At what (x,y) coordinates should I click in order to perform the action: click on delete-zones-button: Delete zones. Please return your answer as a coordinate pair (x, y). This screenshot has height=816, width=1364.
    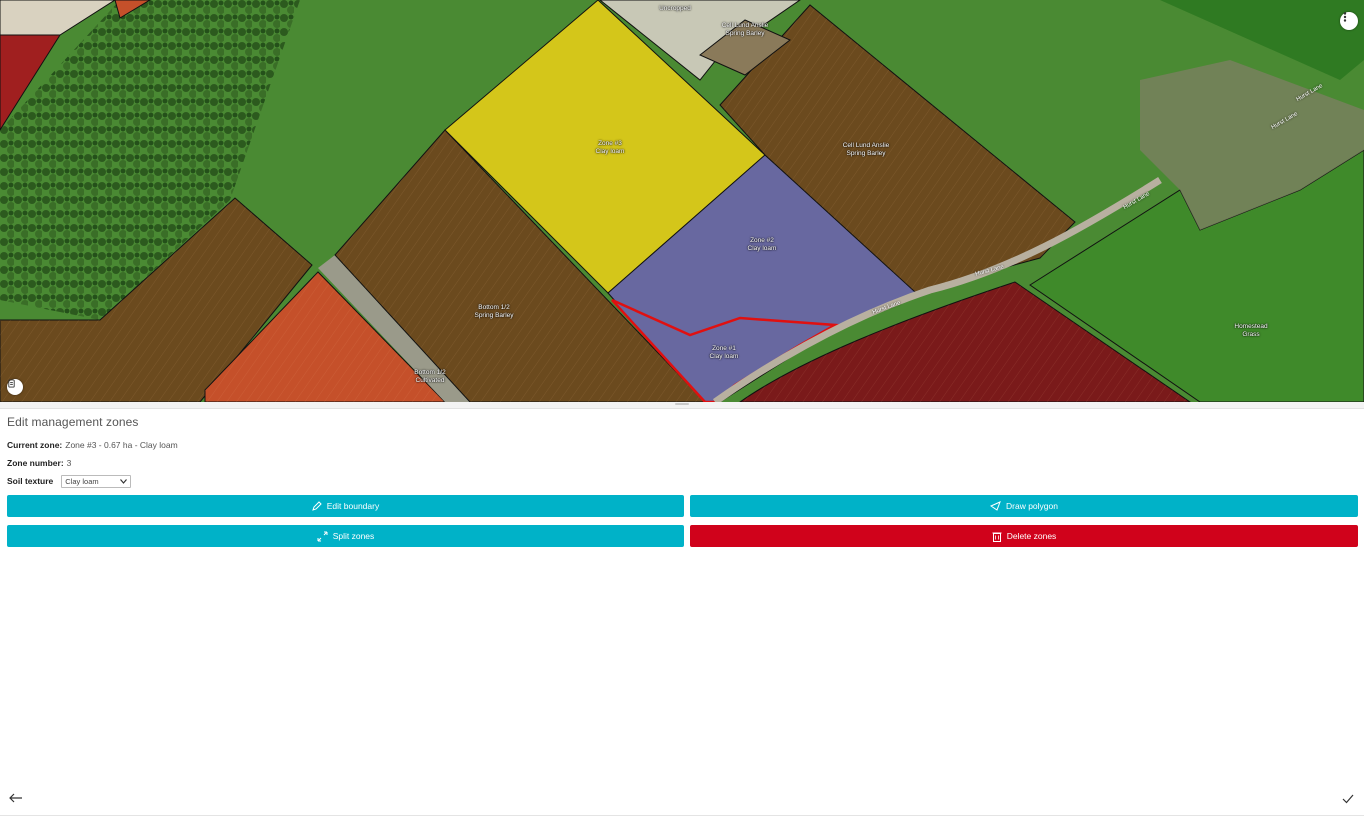
    Looking at the image, I should click on (1024, 536).